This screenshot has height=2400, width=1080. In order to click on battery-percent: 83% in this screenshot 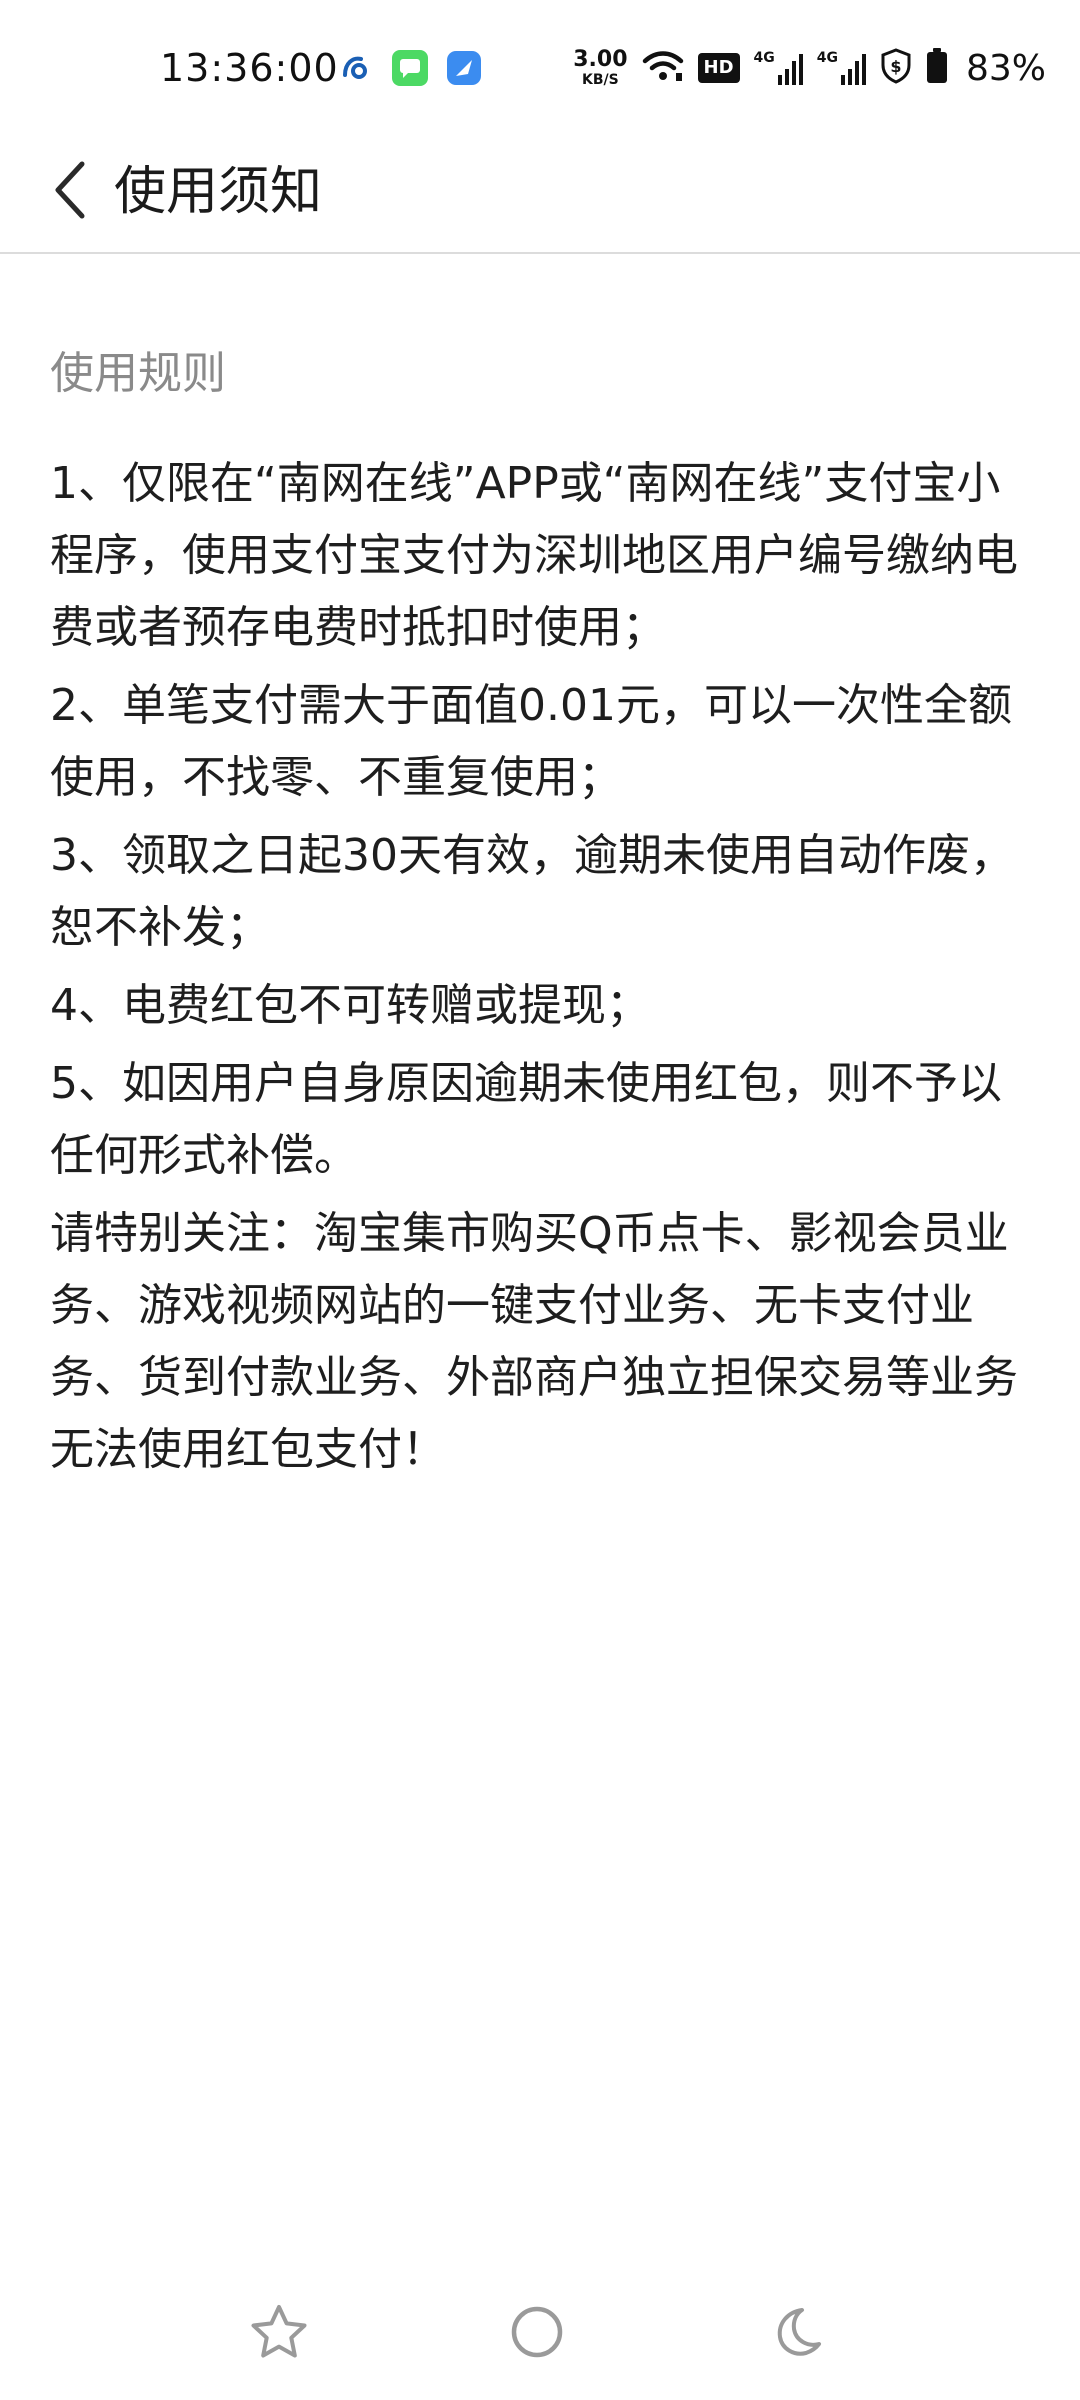, I will do `click(1005, 68)`.